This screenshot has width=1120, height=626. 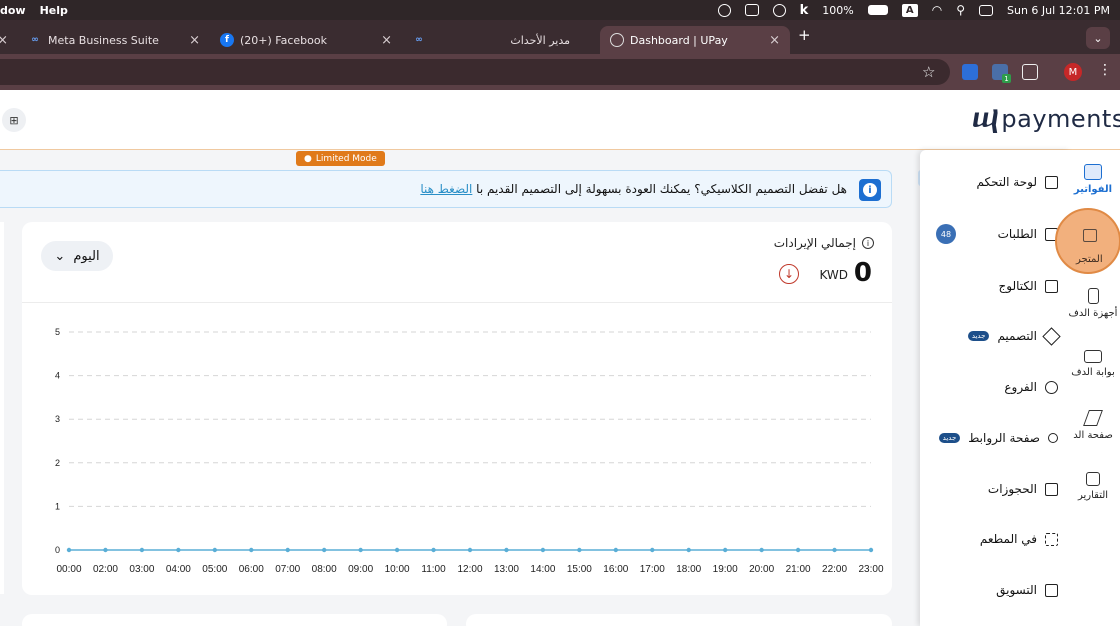 What do you see at coordinates (1019, 539) in the screenshot?
I see `menu-item-in-restaurant: في المطعم` at bounding box center [1019, 539].